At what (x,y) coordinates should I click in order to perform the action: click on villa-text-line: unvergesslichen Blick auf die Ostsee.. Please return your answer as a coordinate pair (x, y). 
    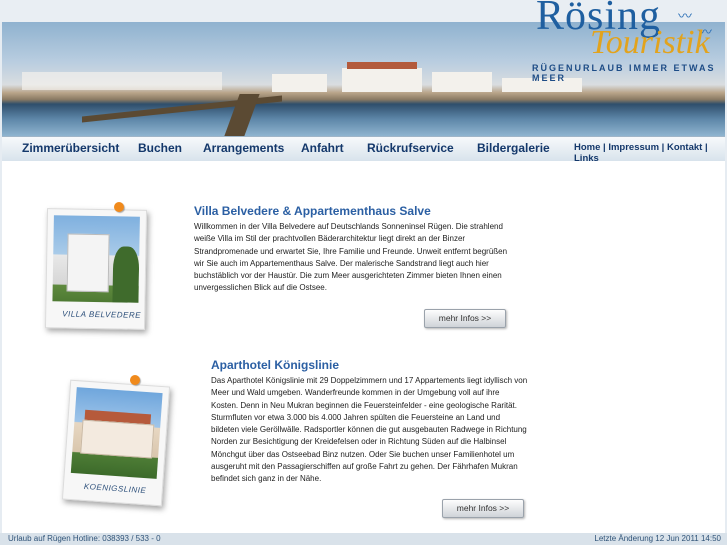
    Looking at the image, I should click on (260, 288).